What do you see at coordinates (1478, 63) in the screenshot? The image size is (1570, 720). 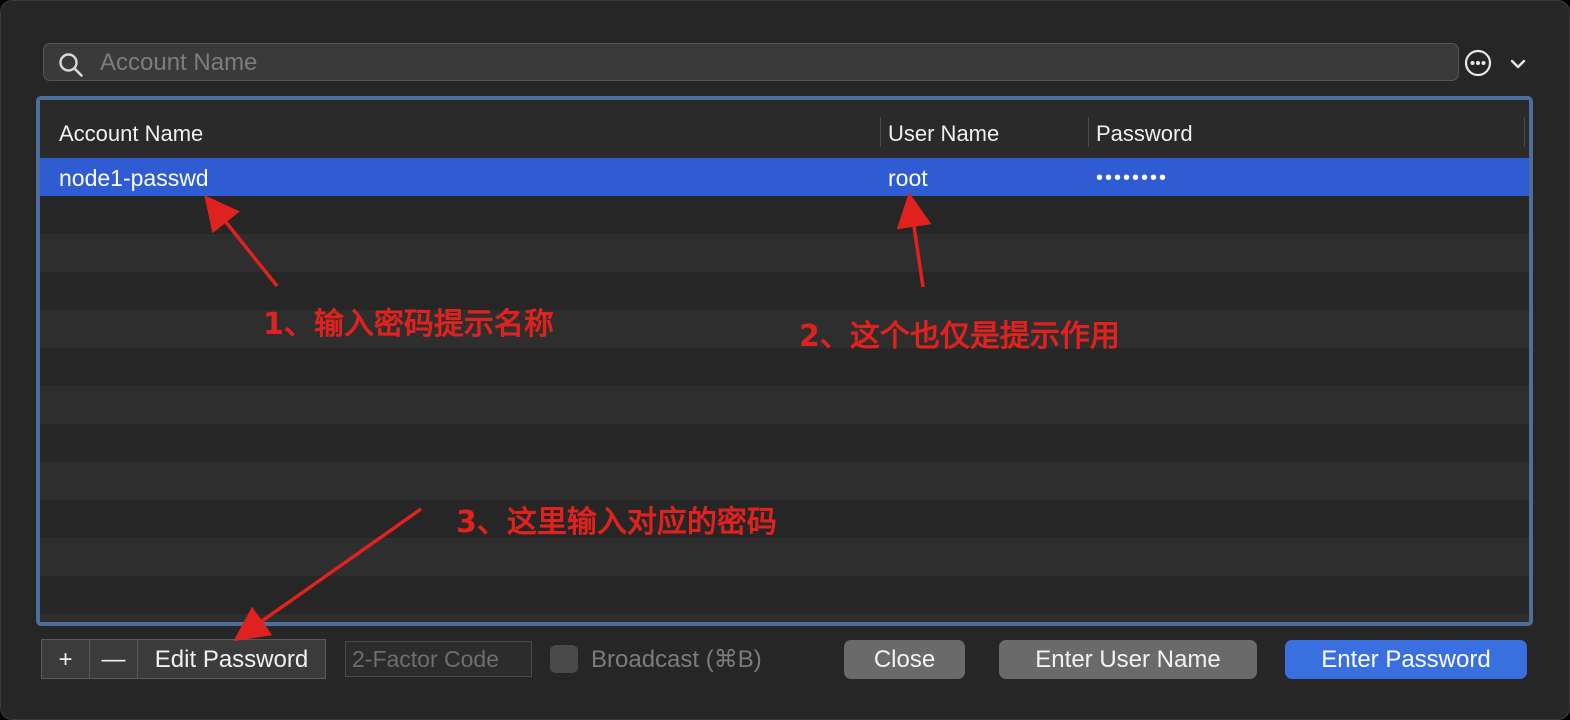 I see `ellipsis-circle-icon` at bounding box center [1478, 63].